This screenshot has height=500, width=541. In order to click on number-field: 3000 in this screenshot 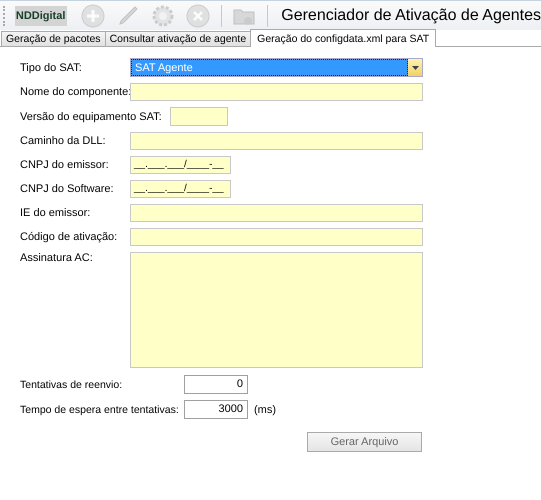, I will do `click(216, 409)`.